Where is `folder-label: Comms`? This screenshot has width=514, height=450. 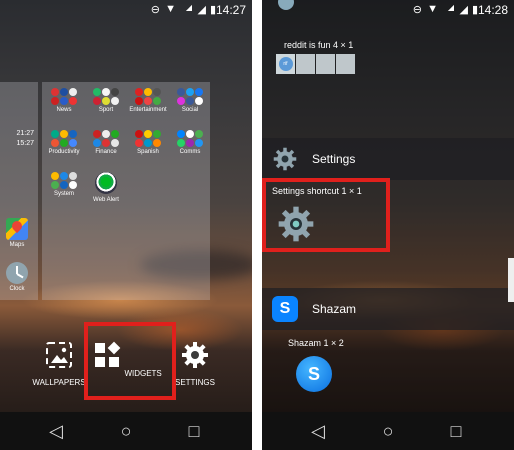 folder-label: Comms is located at coordinates (190, 152).